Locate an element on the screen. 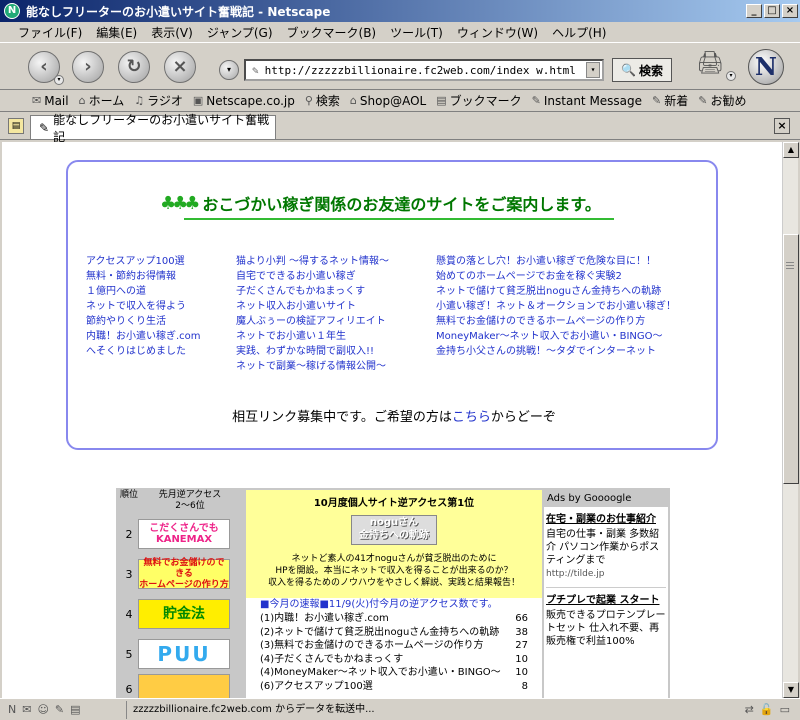 The height and width of the screenshot is (720, 800). friend-link: ネット収入お小遣いサイト is located at coordinates (312, 306).